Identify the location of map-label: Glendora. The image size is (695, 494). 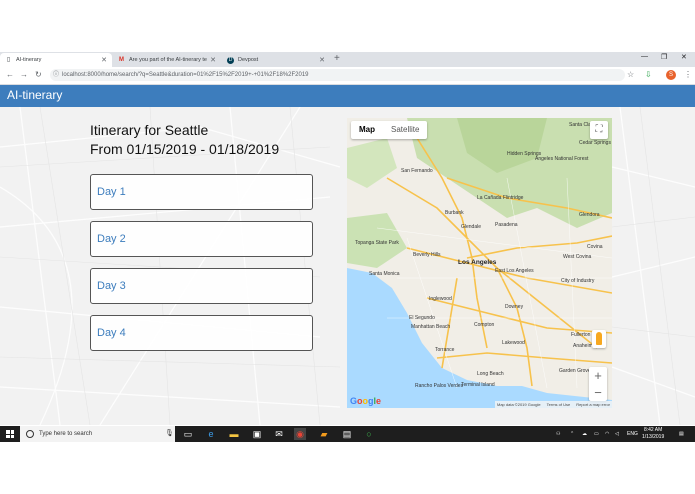
(589, 215).